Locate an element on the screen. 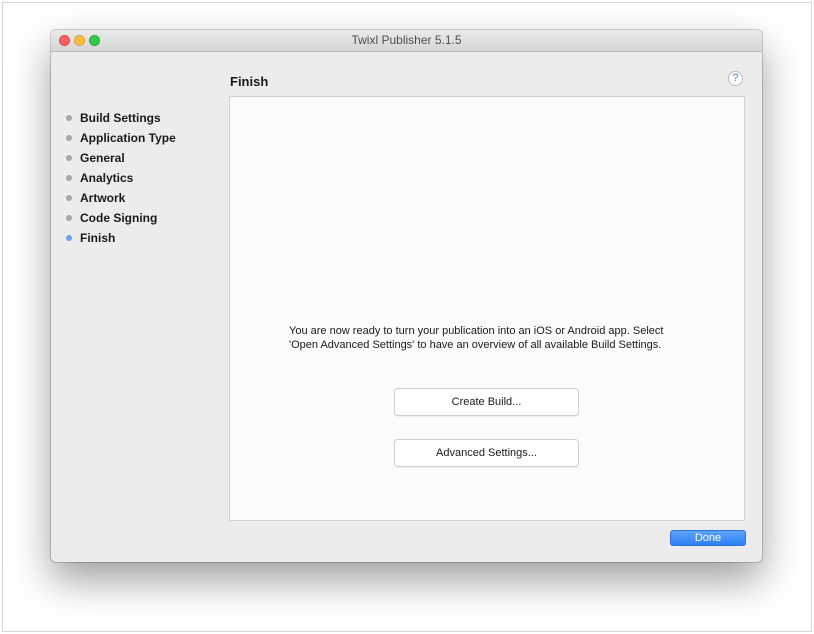 This screenshot has height=634, width=814. step-label: Artwork is located at coordinates (103, 198).